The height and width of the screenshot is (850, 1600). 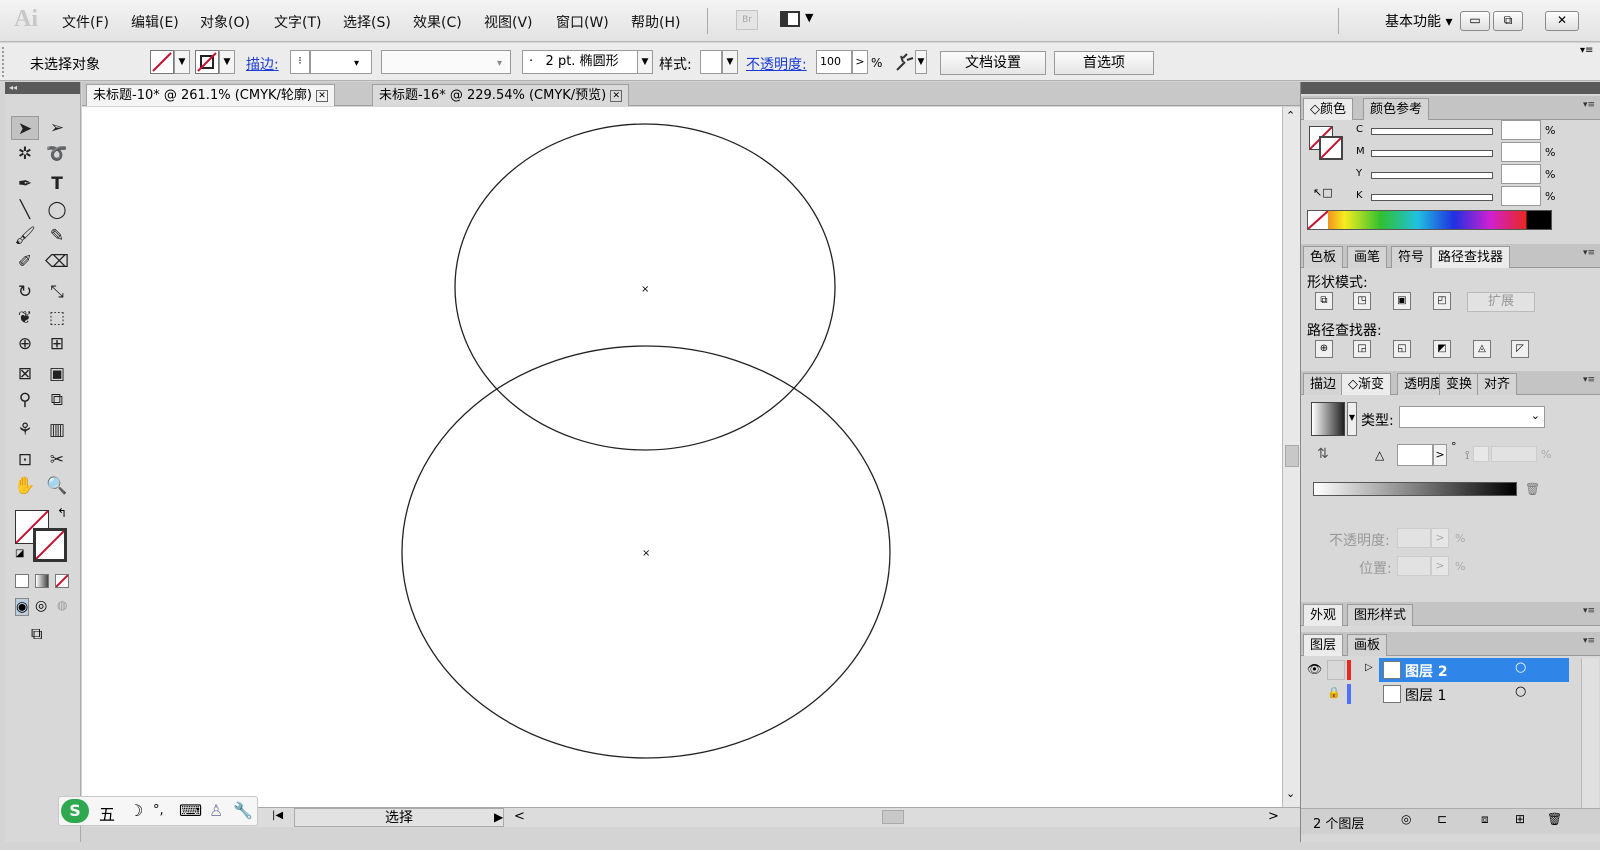 I want to click on tab-color: ◇颜色, so click(x=1328, y=109).